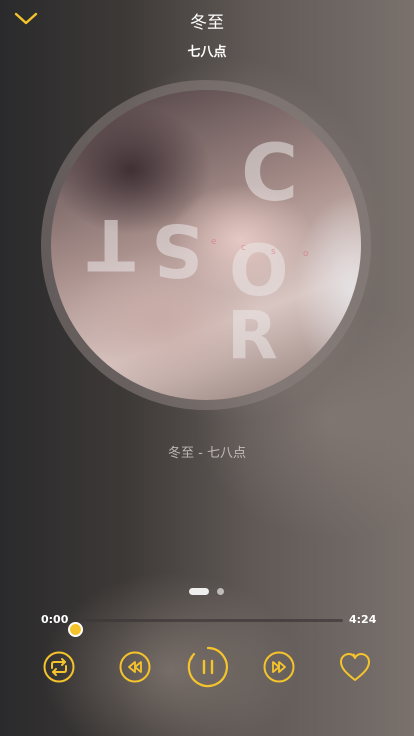  I want to click on total-time: 4:24, so click(363, 619).